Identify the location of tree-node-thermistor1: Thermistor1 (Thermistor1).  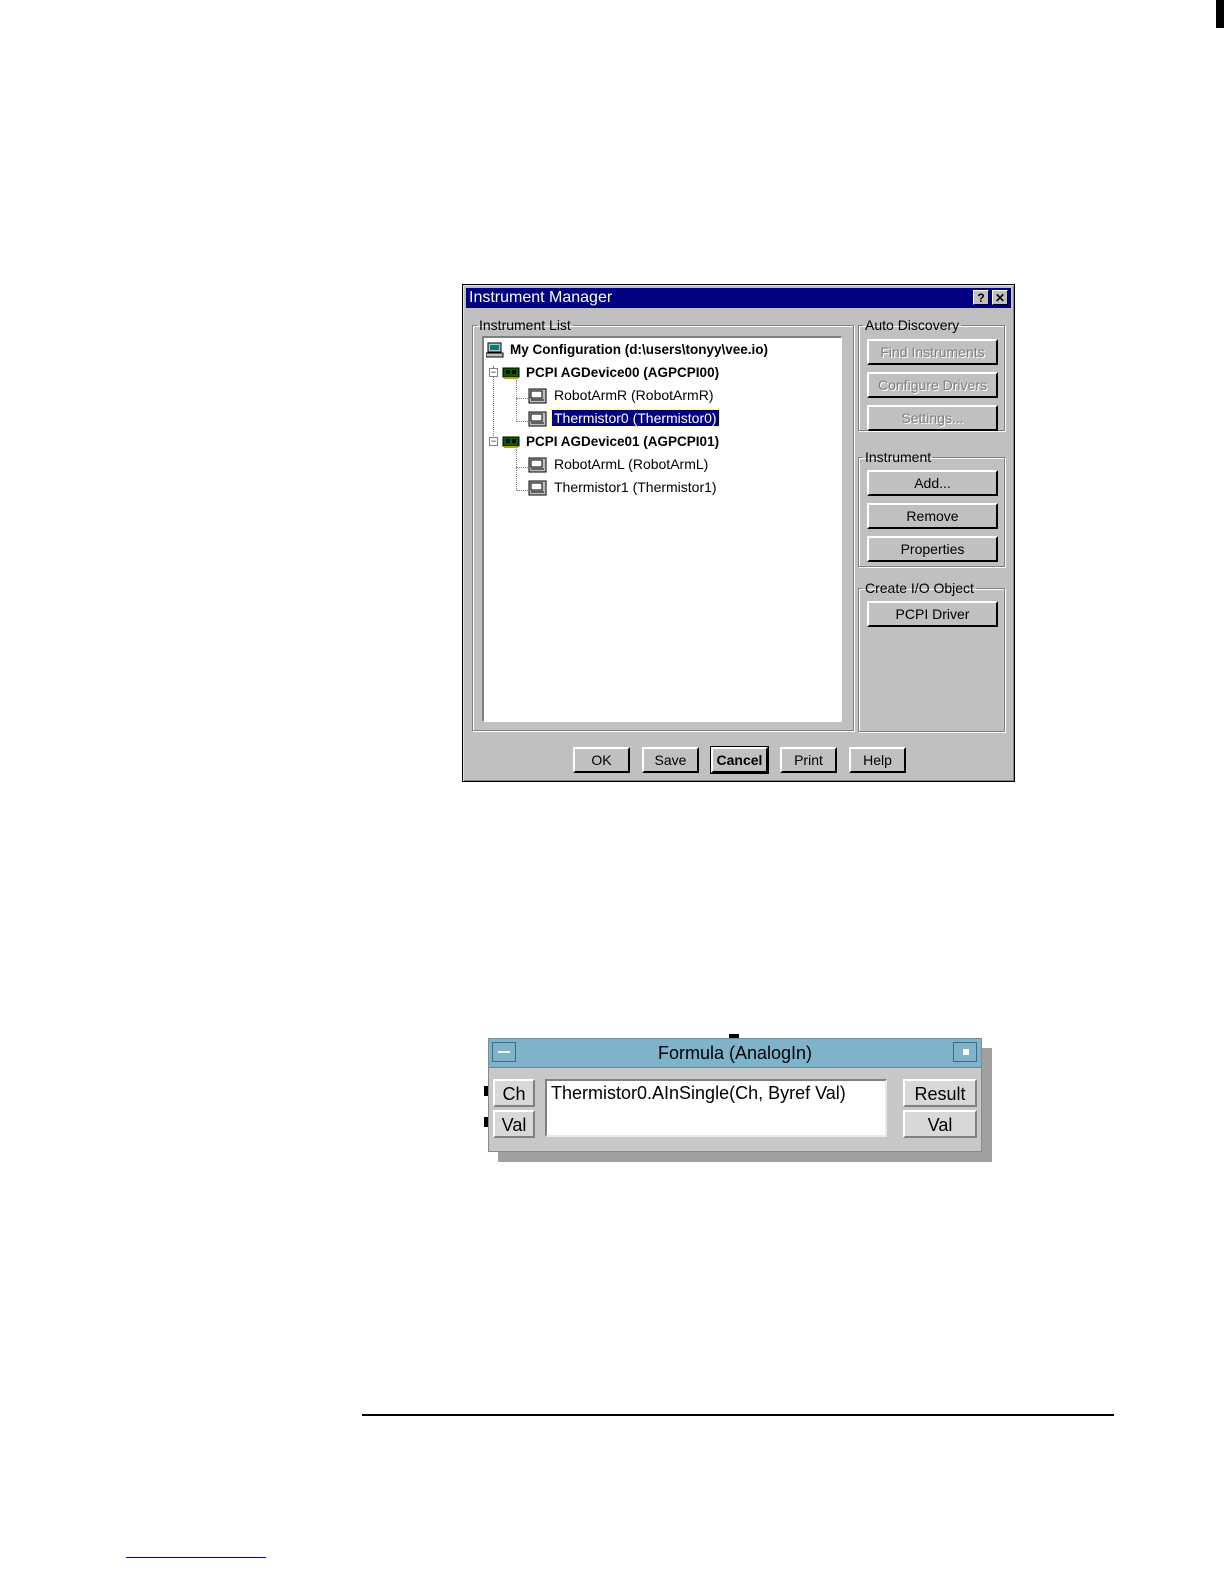
(623, 488).